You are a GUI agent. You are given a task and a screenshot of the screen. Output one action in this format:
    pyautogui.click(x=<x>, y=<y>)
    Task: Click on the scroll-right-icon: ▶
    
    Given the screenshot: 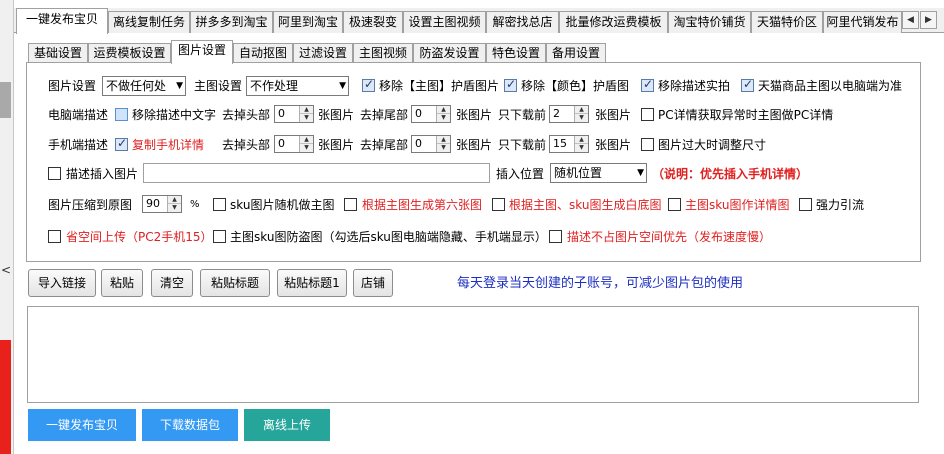 What is the action you would take?
    pyautogui.click(x=928, y=20)
    